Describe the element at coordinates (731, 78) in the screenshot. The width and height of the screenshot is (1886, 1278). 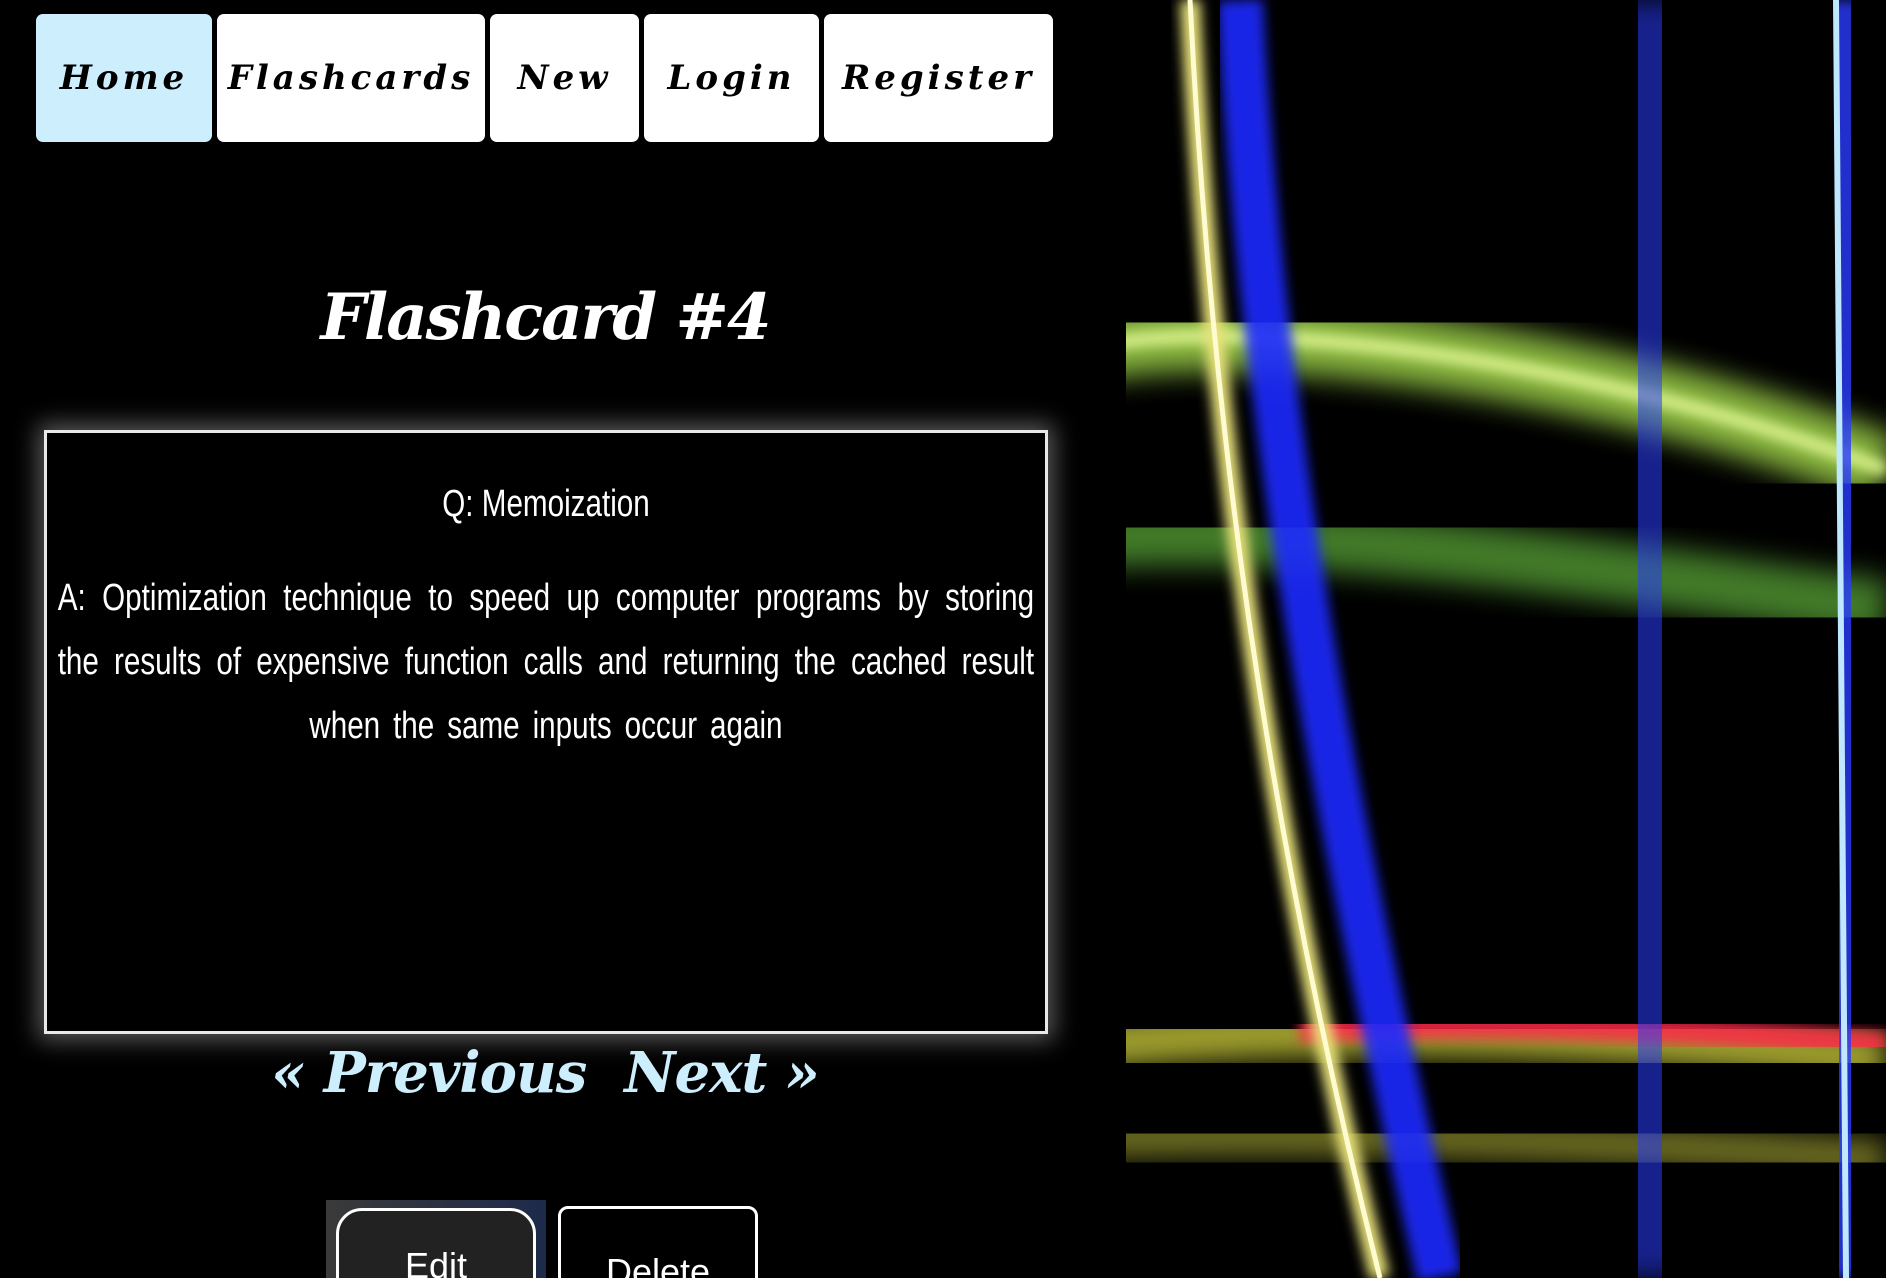
I see `nav-item-login: Login` at that location.